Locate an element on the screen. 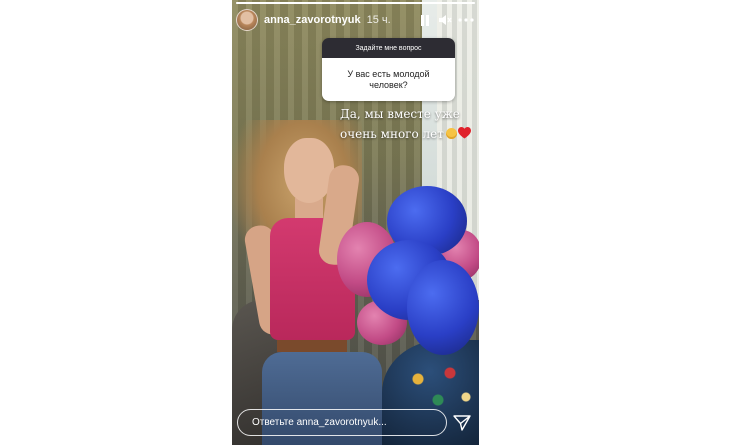 This screenshot has width=730, height=445. table-pattern is located at coordinates (440, 385).